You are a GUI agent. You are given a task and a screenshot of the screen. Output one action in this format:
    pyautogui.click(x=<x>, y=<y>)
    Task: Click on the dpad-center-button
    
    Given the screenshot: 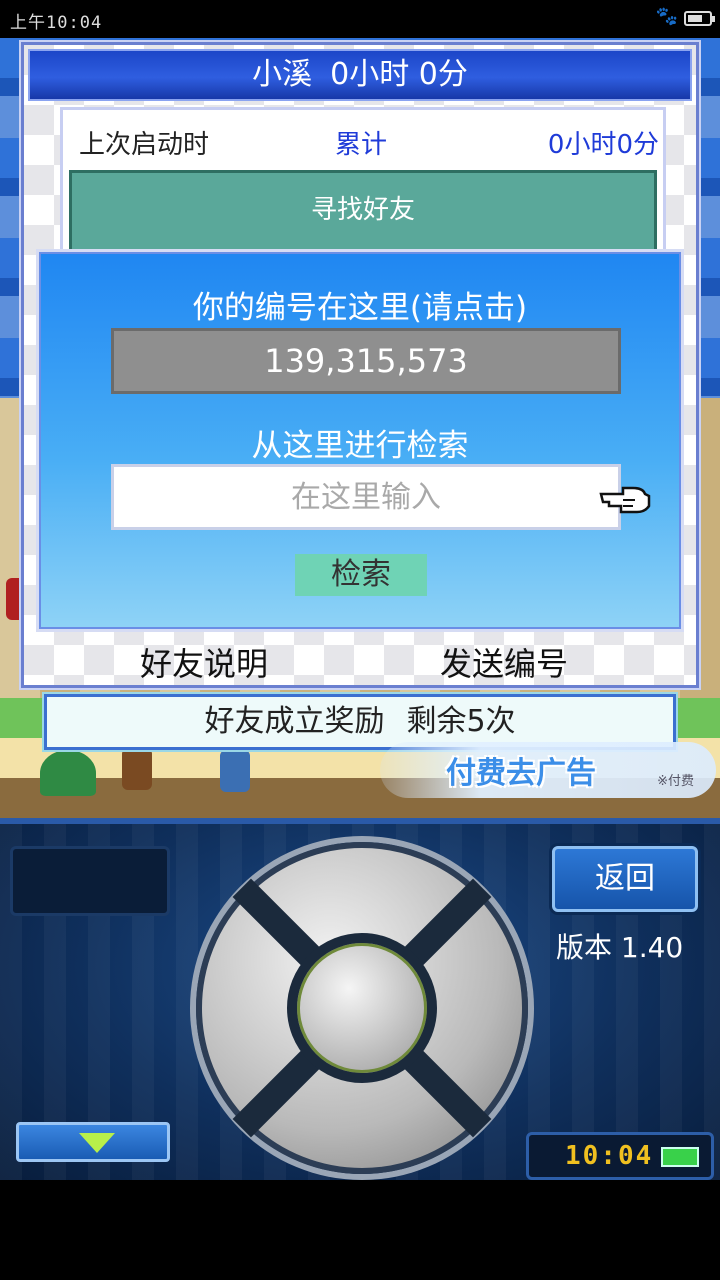 What is the action you would take?
    pyautogui.click(x=362, y=1008)
    